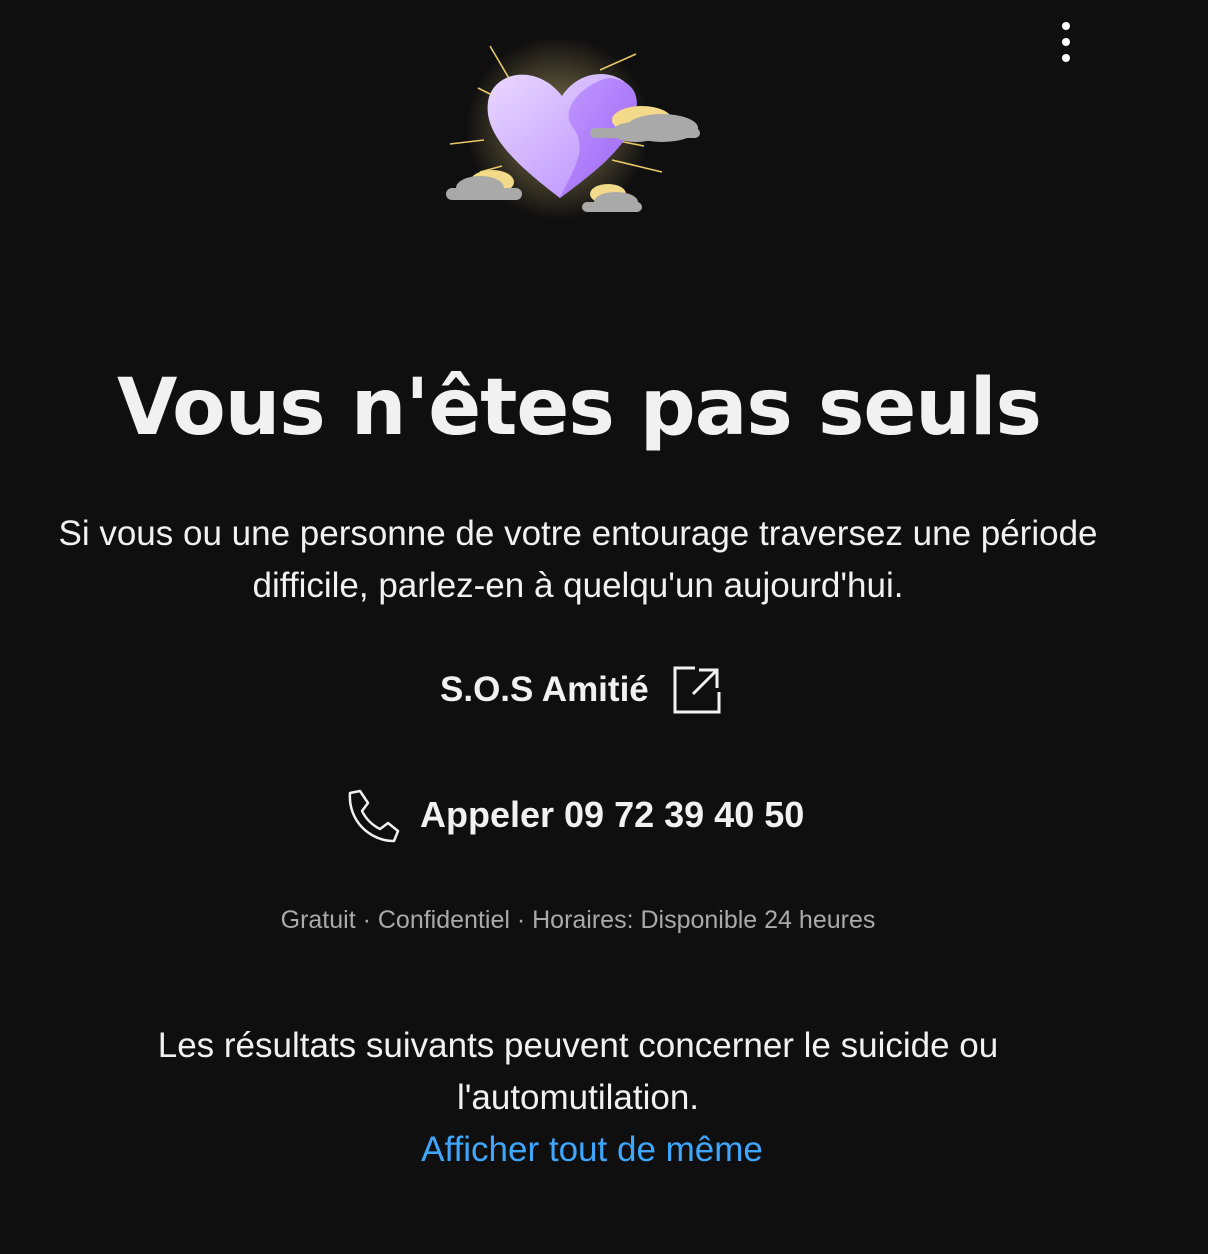  What do you see at coordinates (374, 816) in the screenshot?
I see `phone-icon` at bounding box center [374, 816].